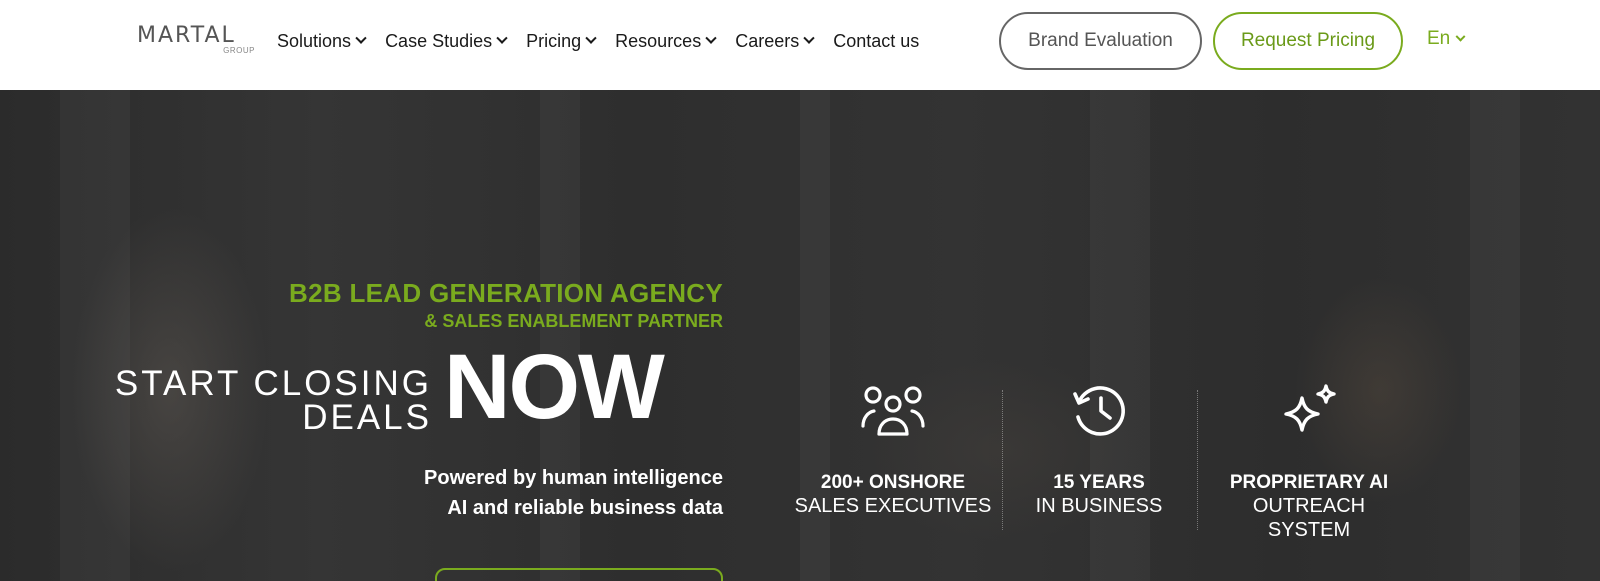 Image resolution: width=1600 pixels, height=581 pixels. What do you see at coordinates (585, 508) in the screenshot?
I see `hero-description-line2: AI and reliable business data` at bounding box center [585, 508].